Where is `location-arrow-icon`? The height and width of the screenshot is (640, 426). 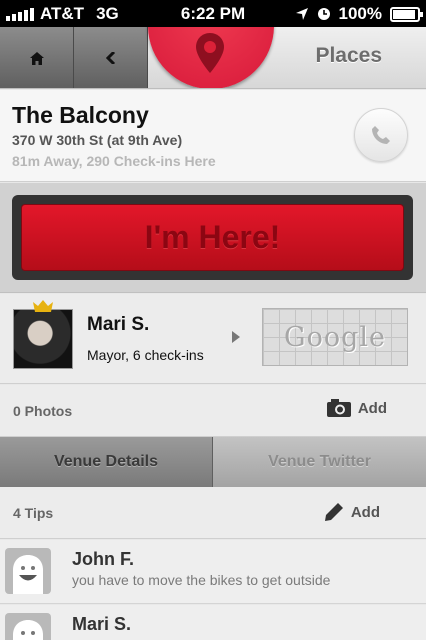
location-arrow-icon is located at coordinates (301, 14).